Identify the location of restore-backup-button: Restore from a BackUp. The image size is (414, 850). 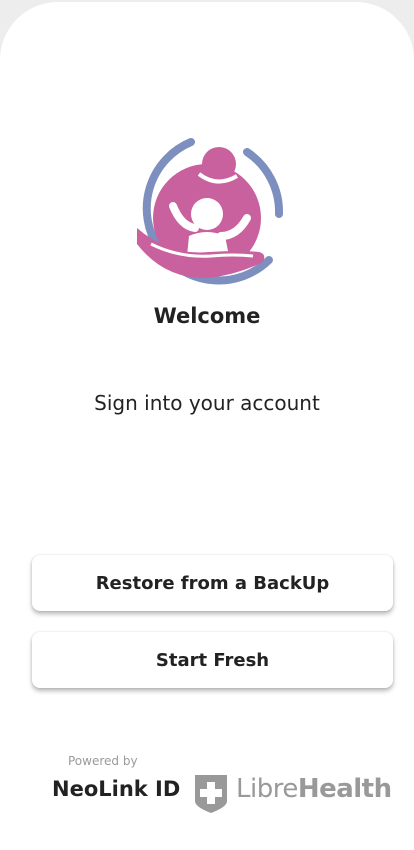
(212, 583).